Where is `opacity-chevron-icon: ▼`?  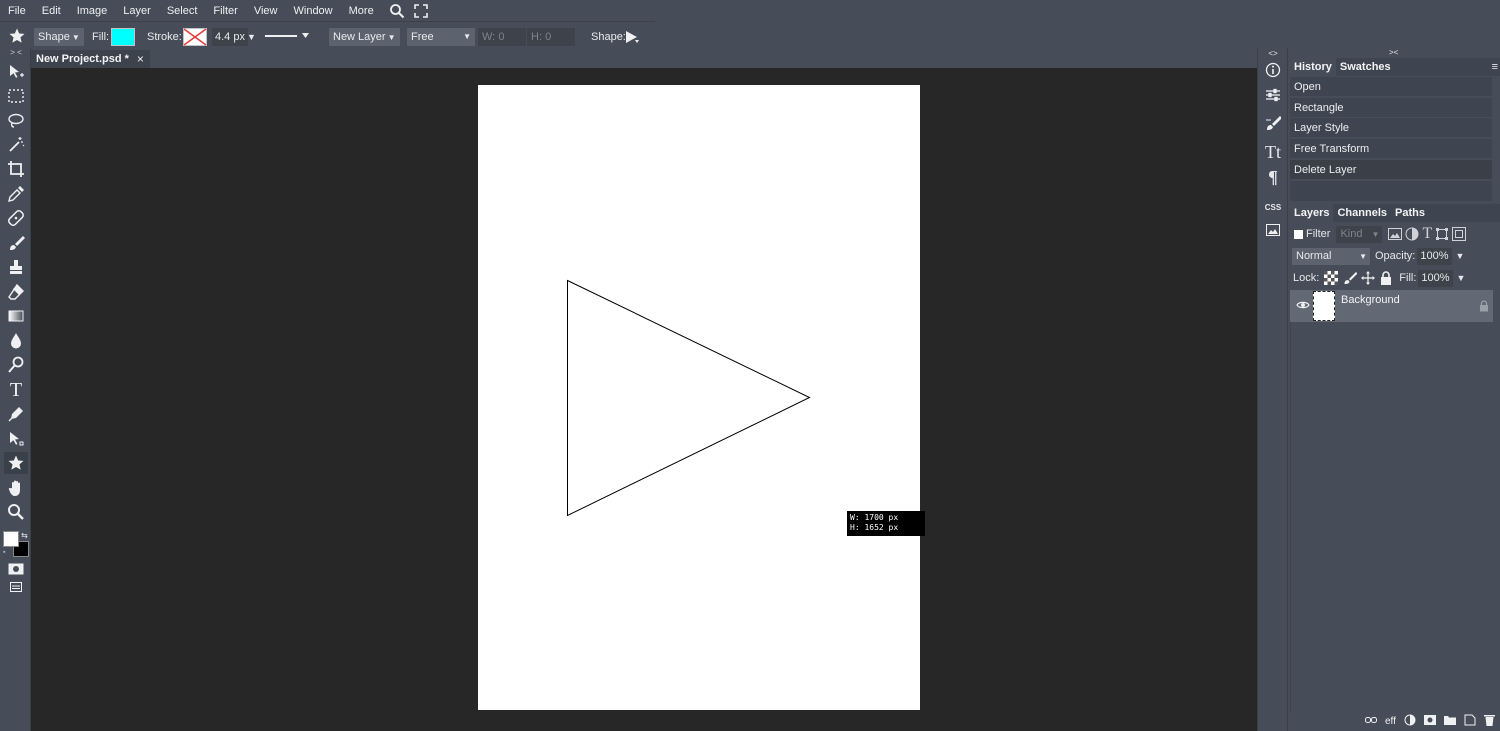
opacity-chevron-icon: ▼ is located at coordinates (1460, 256).